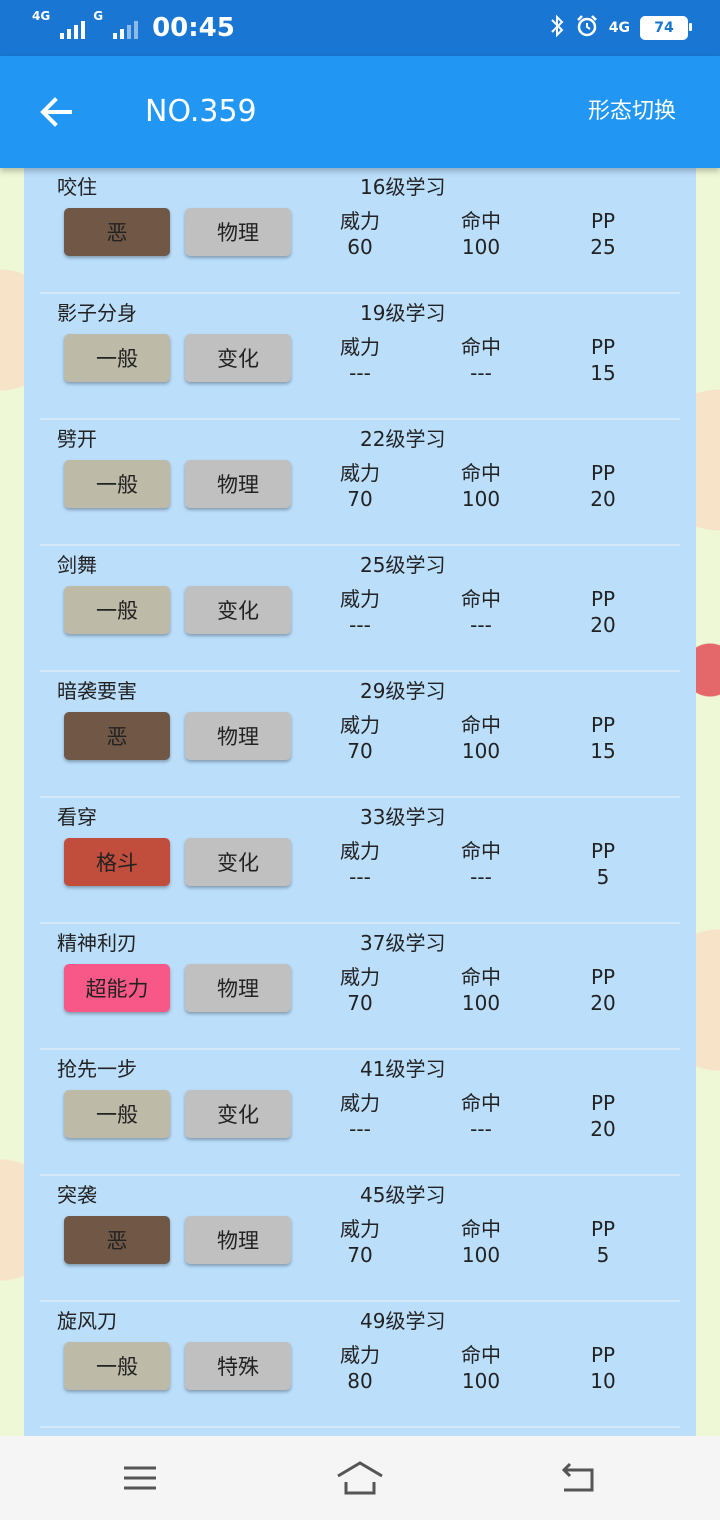  I want to click on arrow-left-icon, so click(56, 112).